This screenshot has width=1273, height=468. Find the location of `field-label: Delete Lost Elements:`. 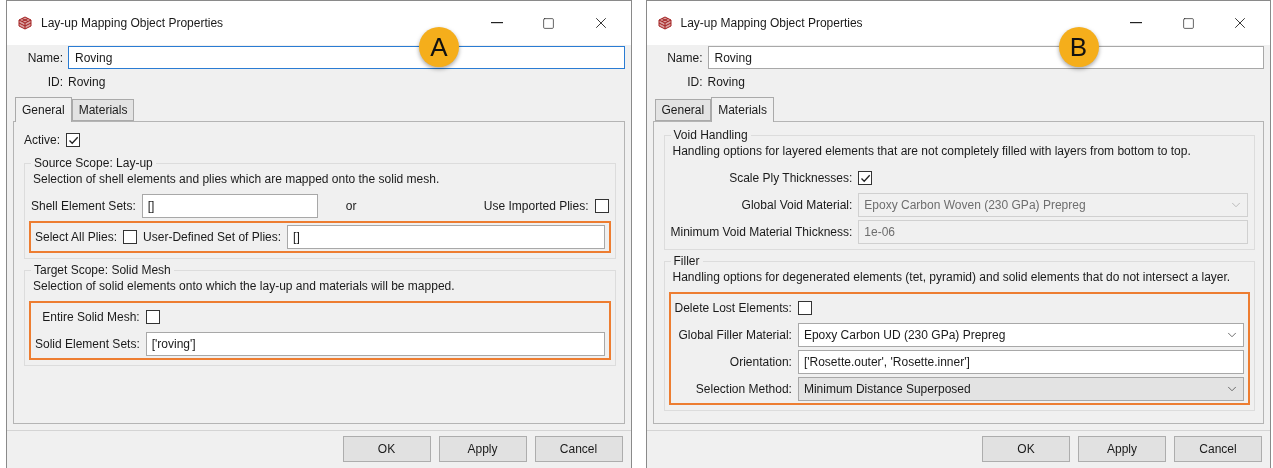

field-label: Delete Lost Elements: is located at coordinates (733, 308).